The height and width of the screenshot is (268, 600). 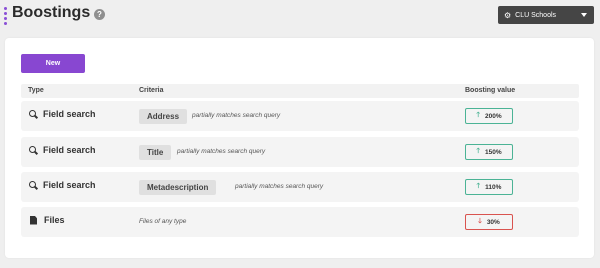 What do you see at coordinates (536, 15) in the screenshot?
I see `school-select-value: CLU Schools` at bounding box center [536, 15].